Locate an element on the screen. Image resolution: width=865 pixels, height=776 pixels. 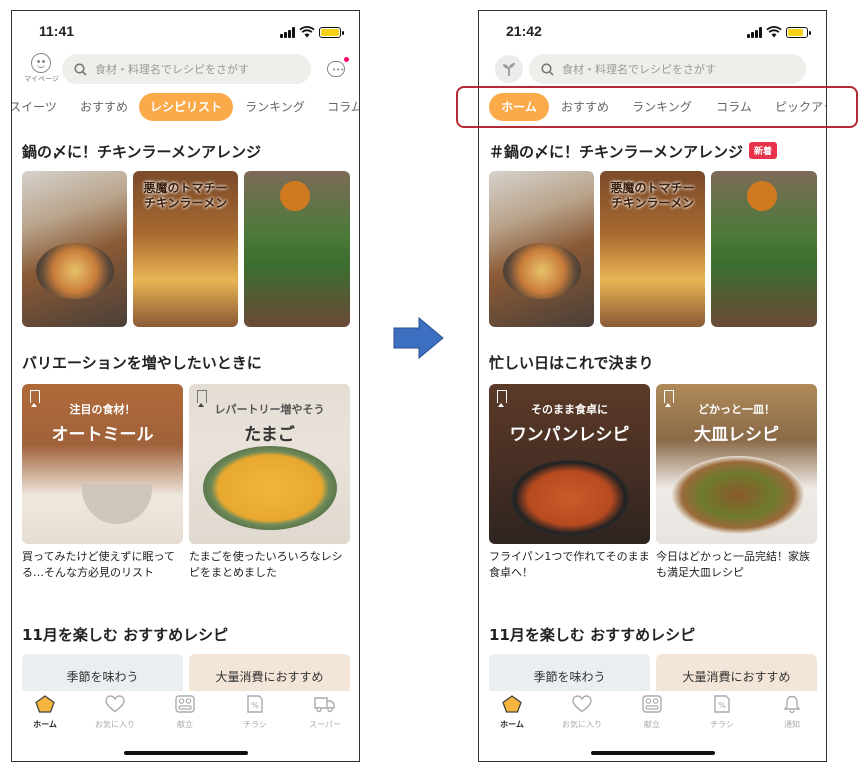
tabbar-supermarket: スーパー is located at coordinates (325, 712).